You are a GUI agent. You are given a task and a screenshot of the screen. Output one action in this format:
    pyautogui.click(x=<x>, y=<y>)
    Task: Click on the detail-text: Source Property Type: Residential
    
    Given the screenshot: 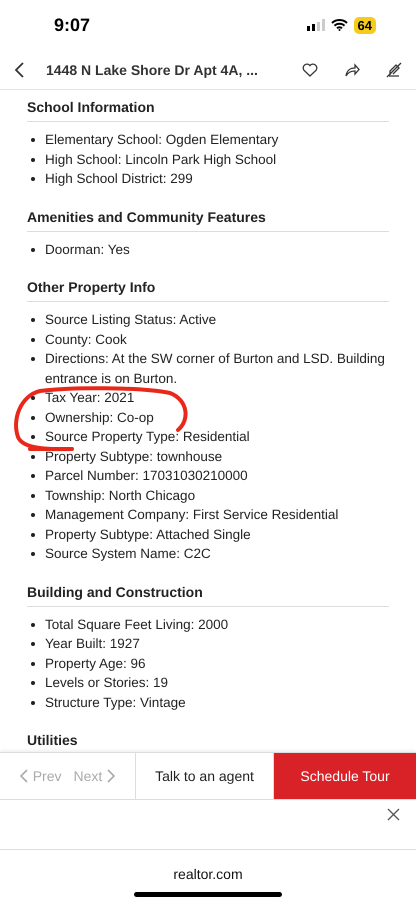 What is the action you would take?
    pyautogui.click(x=147, y=437)
    